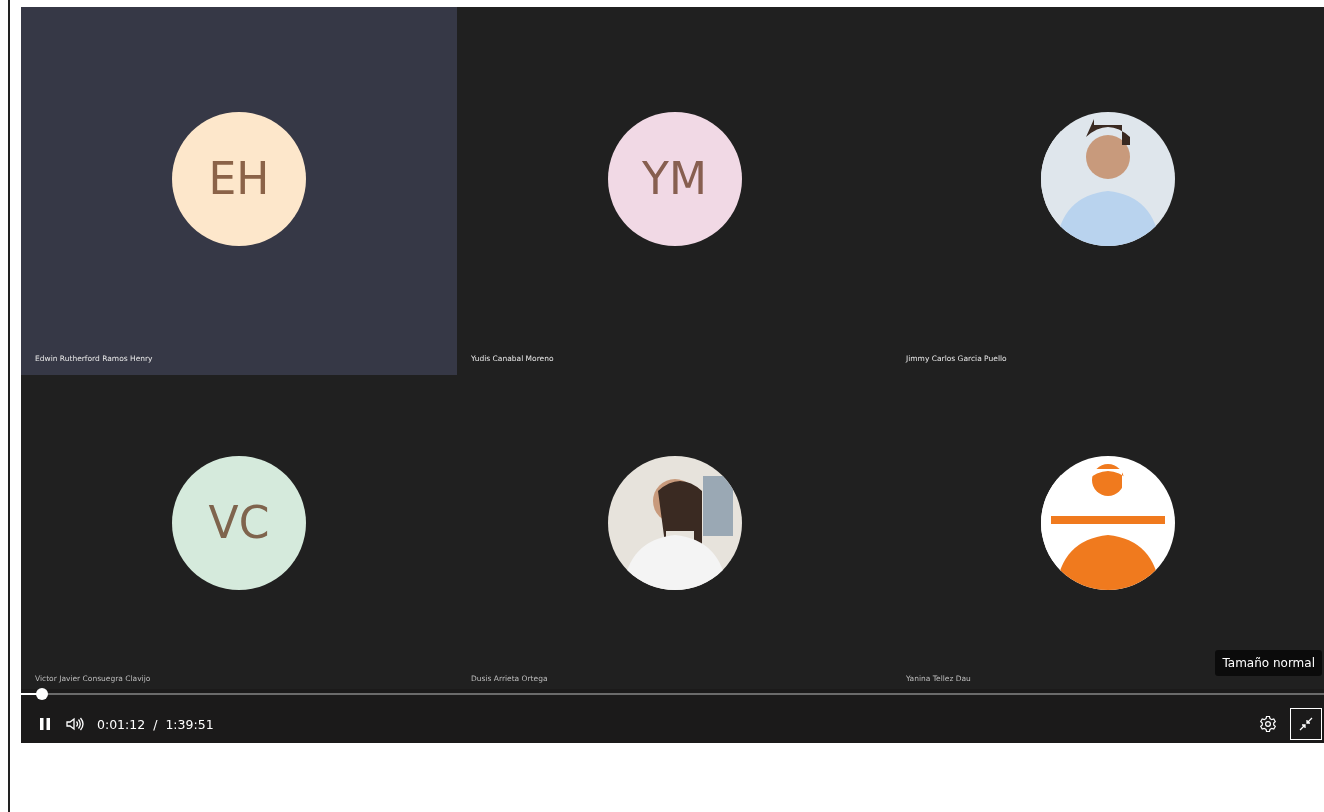 This screenshot has height=812, width=1324. Describe the element at coordinates (239, 178) in the screenshot. I see `avatar-initials: EH` at that location.